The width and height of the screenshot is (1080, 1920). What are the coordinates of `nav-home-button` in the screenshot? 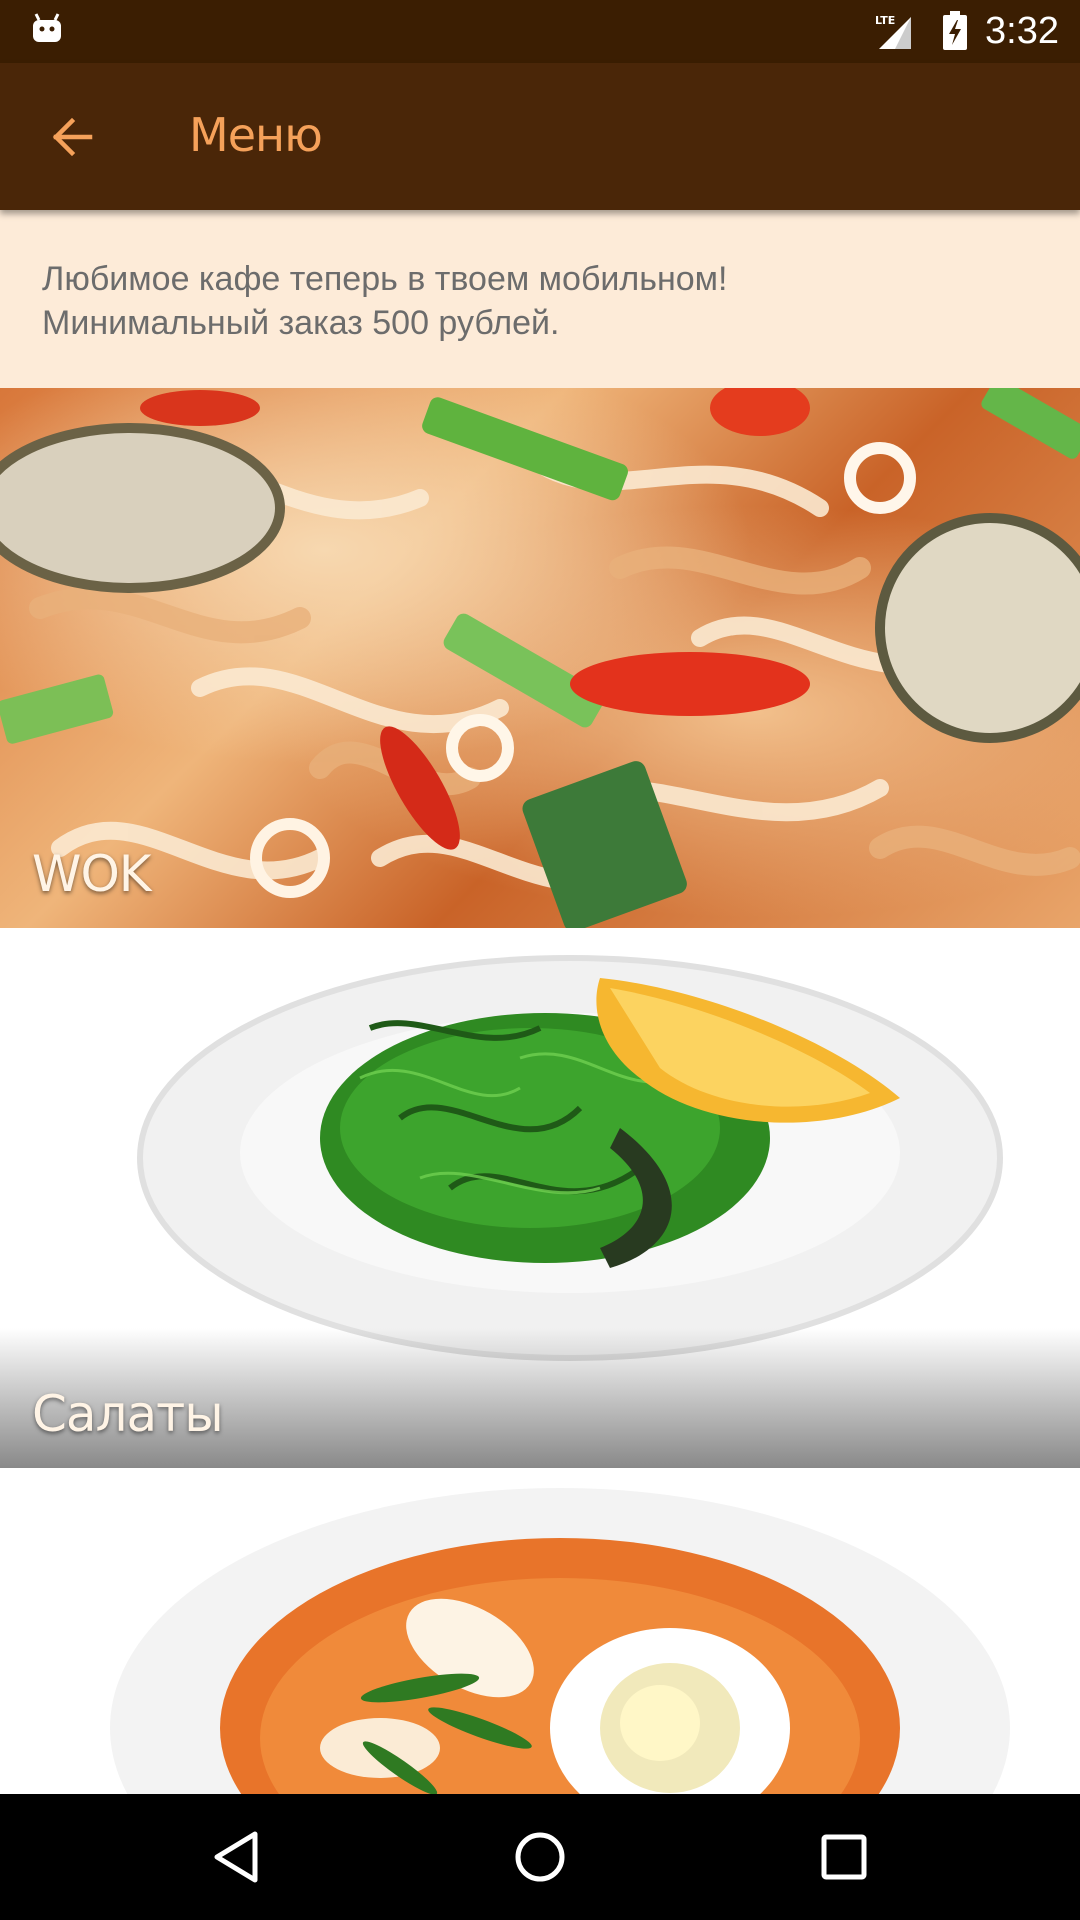 It's located at (540, 1857).